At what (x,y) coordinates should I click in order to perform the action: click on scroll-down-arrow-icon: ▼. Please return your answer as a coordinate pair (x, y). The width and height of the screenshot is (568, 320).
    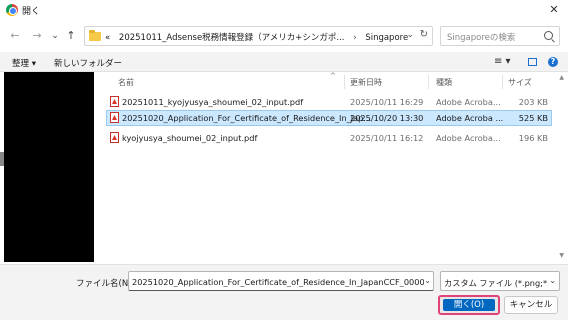
    Looking at the image, I should click on (561, 255).